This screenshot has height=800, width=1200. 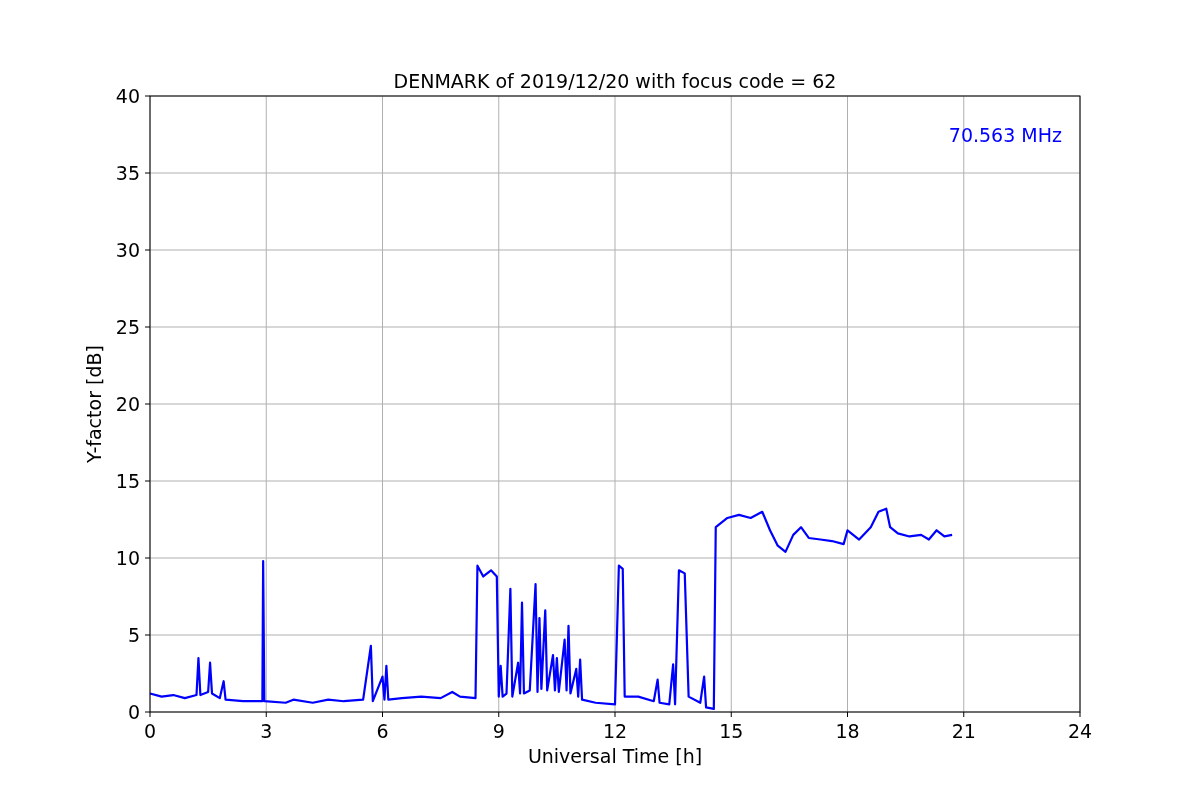 What do you see at coordinates (127, 96) in the screenshot?
I see `y-tick-label: 40` at bounding box center [127, 96].